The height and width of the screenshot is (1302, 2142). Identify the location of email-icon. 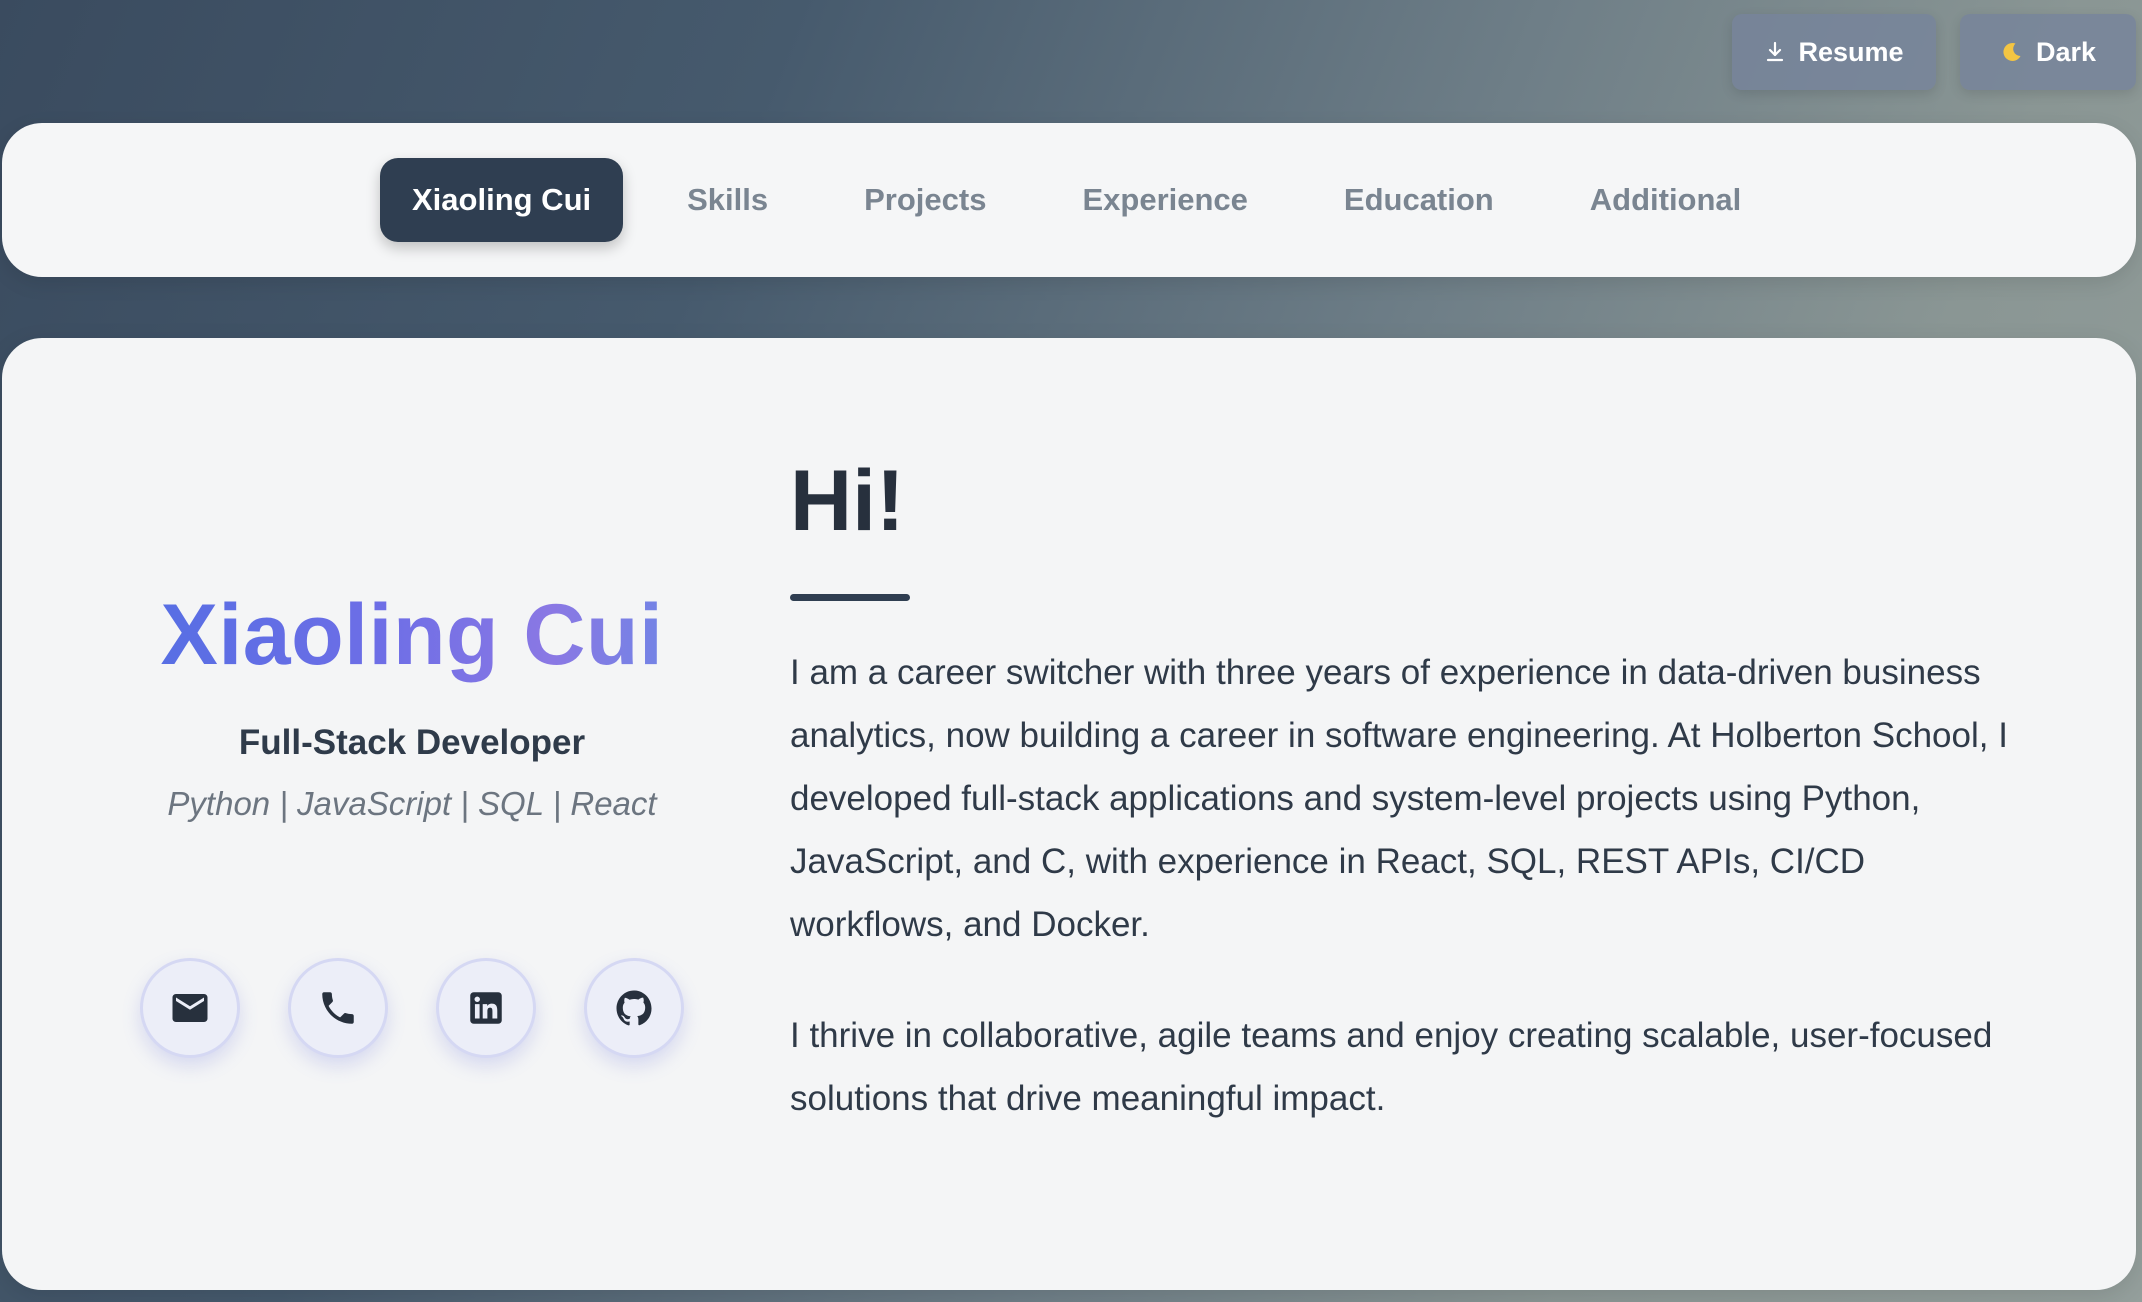
(190, 1008).